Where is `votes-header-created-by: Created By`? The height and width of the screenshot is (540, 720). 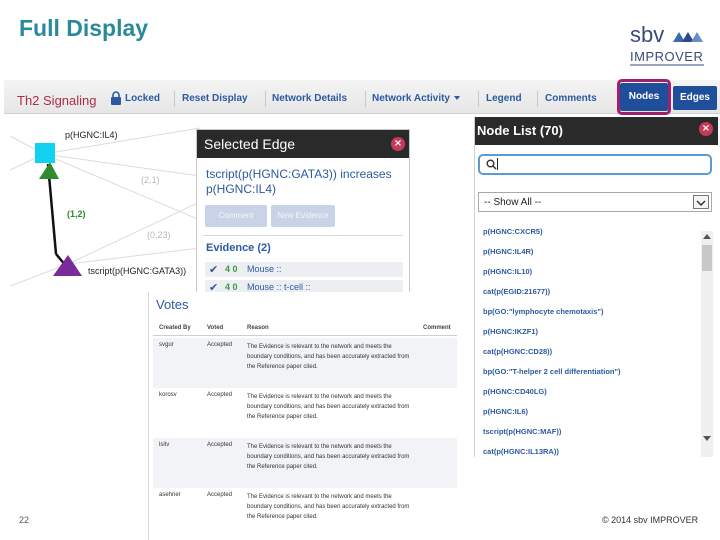 votes-header-created-by: Created By is located at coordinates (175, 328).